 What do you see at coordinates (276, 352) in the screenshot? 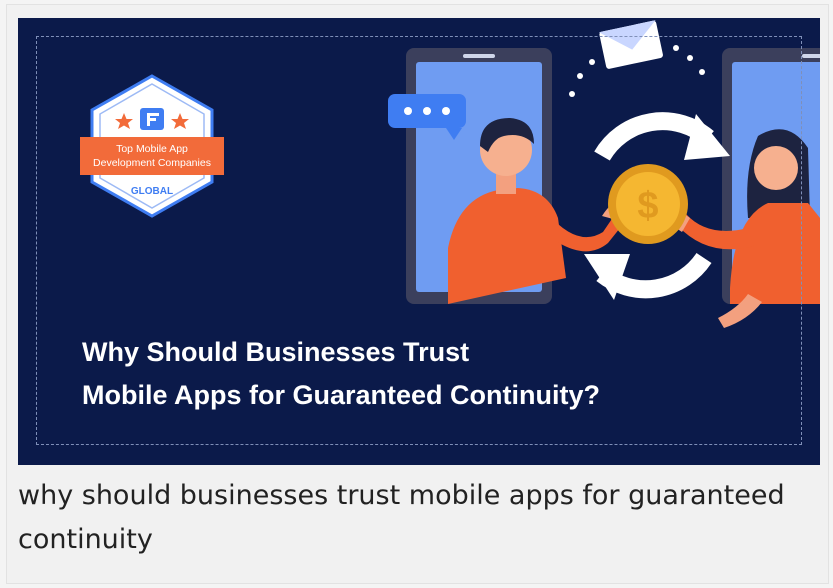
I see `banner-title-line1: Why Should Businesses Trust` at bounding box center [276, 352].